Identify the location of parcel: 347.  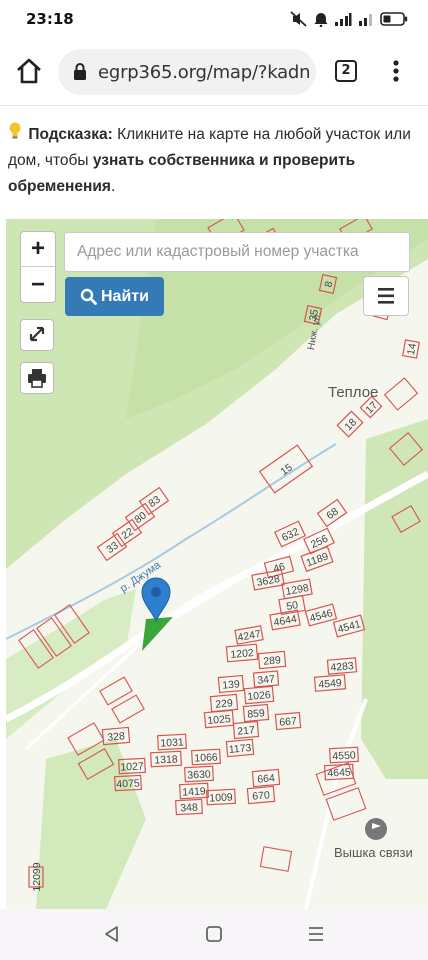
(266, 679).